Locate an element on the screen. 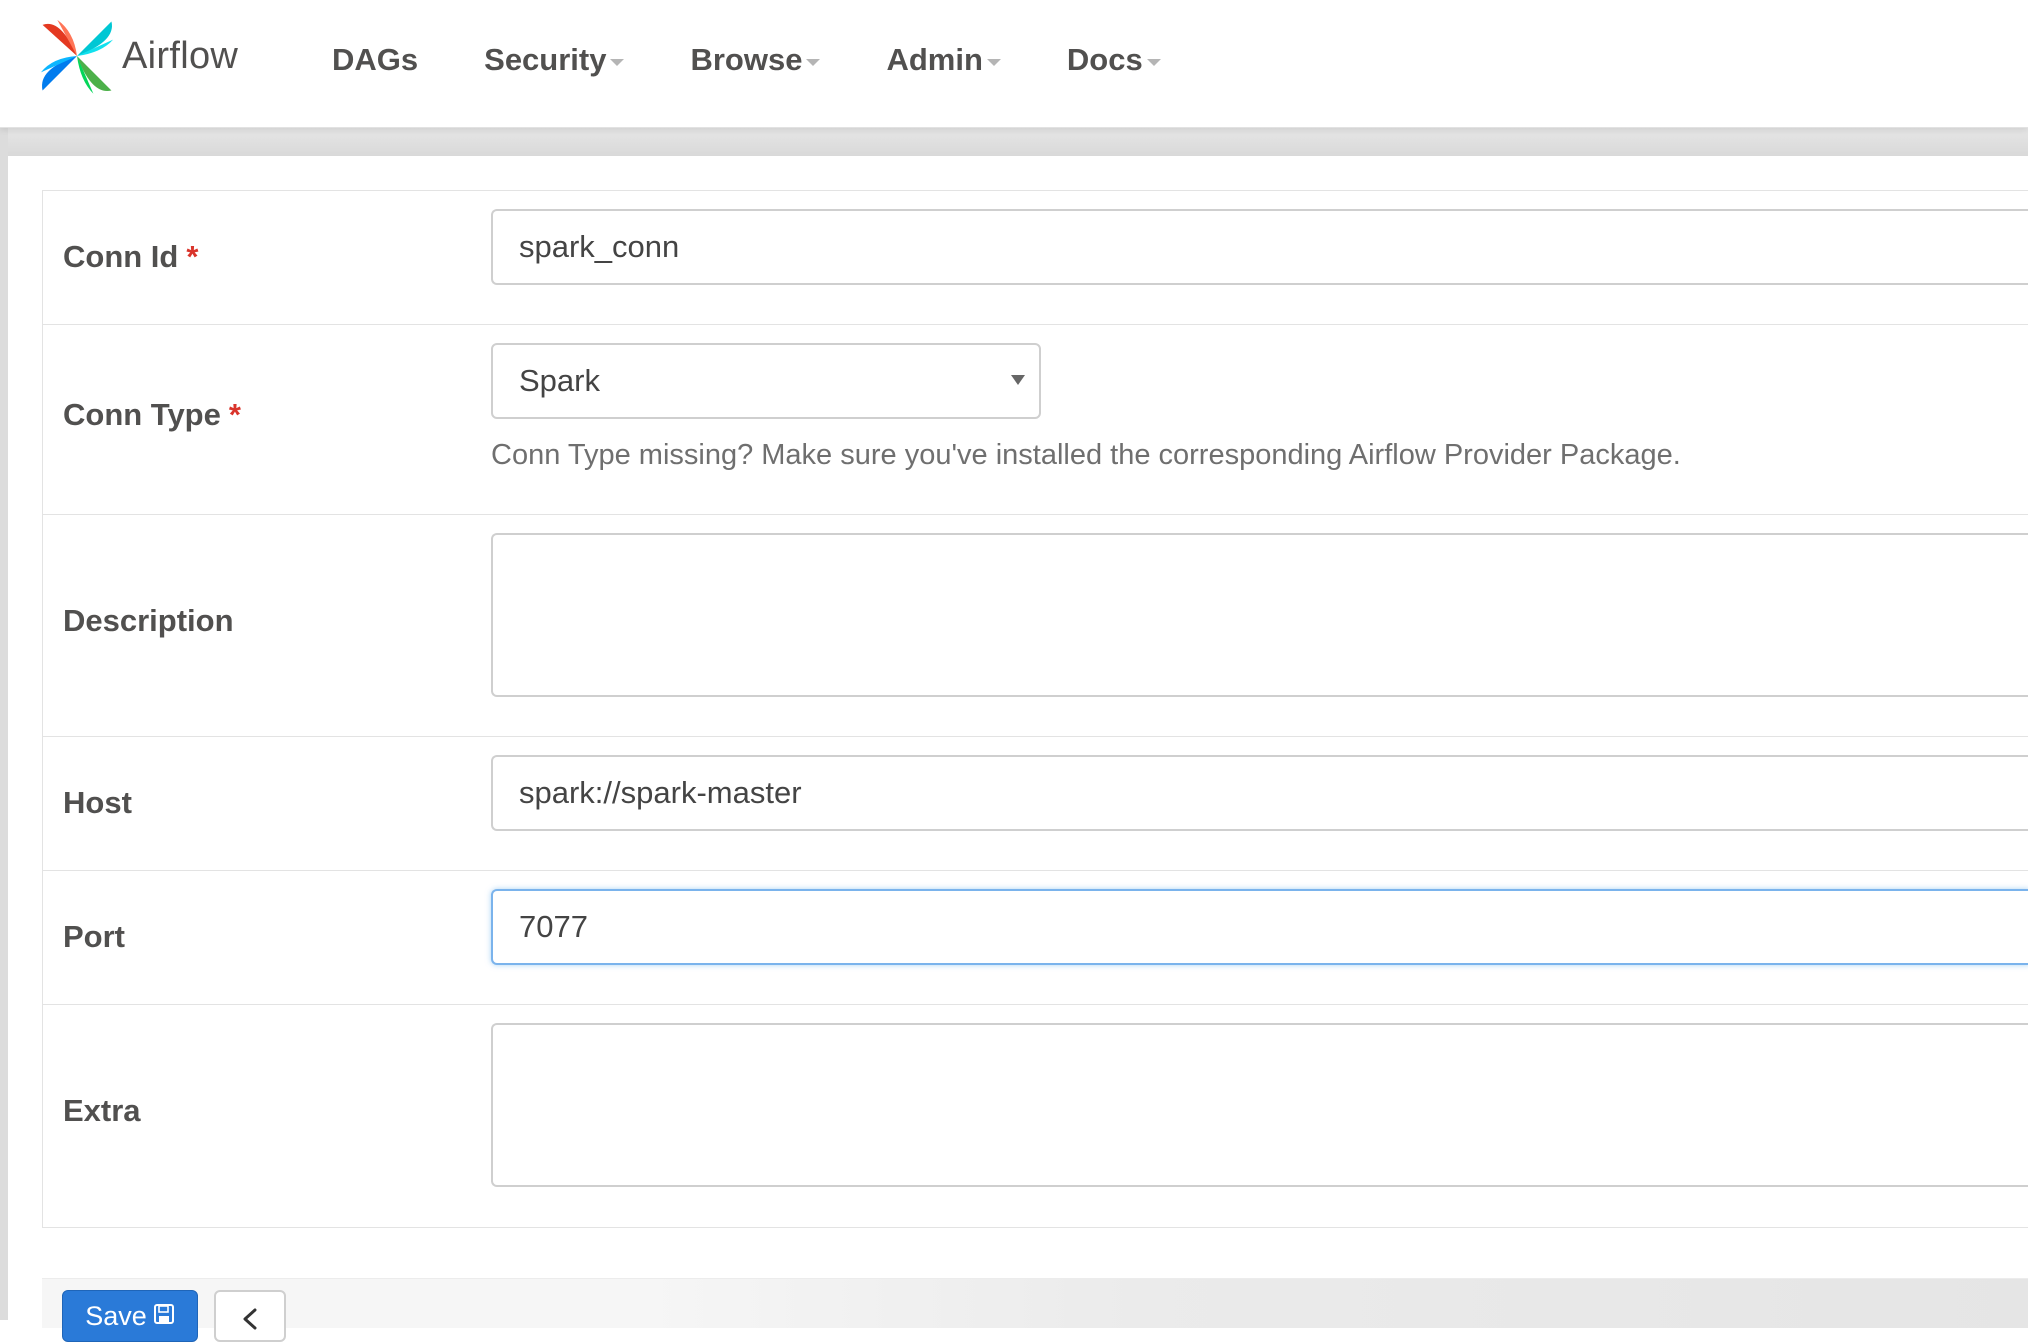 This screenshot has height=1342, width=2028. nav-item-label: Browse is located at coordinates (746, 59).